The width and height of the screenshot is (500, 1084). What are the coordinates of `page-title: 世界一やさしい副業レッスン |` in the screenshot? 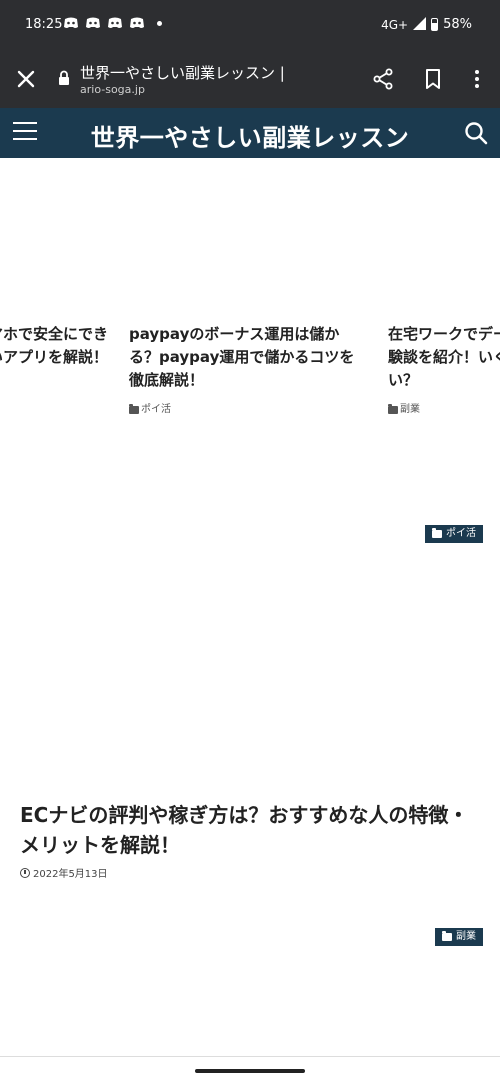 It's located at (182, 73).